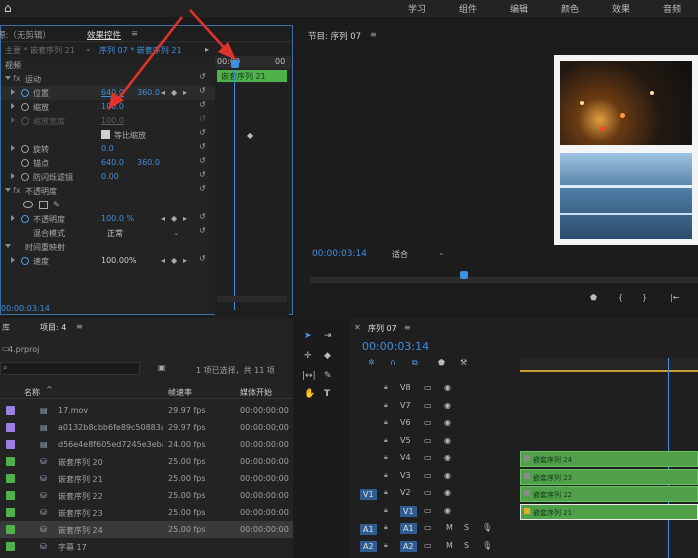 The width and height of the screenshot is (698, 558). I want to click on mute-button: M, so click(449, 545).